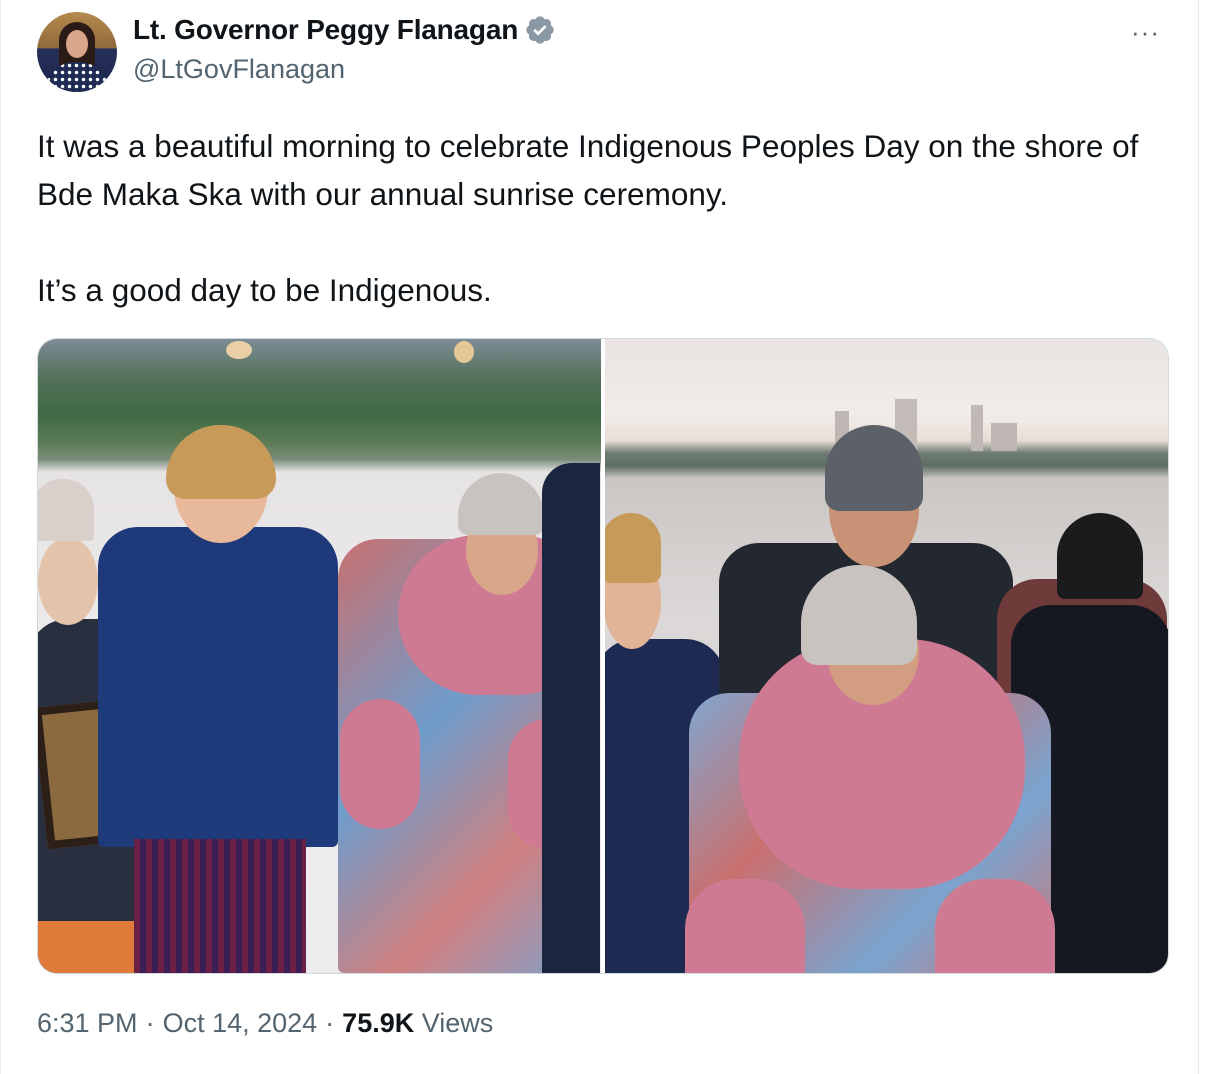 This screenshot has width=1210, height=1074. I want to click on author-name: Lt. Governor Peggy Flanagan, so click(344, 30).